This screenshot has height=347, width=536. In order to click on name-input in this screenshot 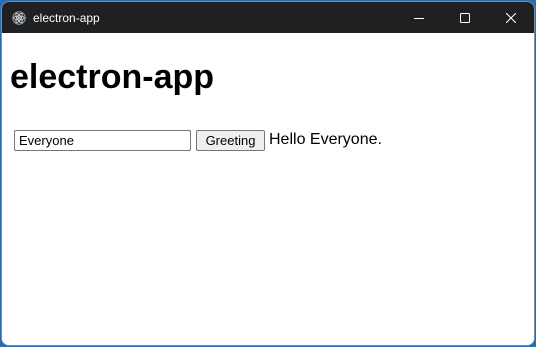, I will do `click(102, 140)`.